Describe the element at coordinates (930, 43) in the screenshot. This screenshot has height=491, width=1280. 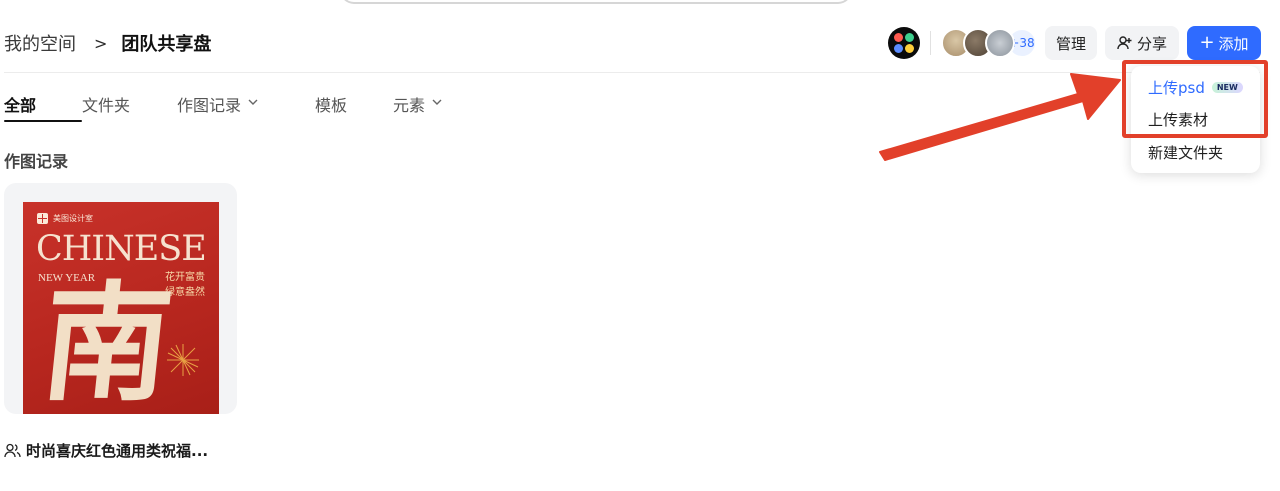
I see `divider` at that location.